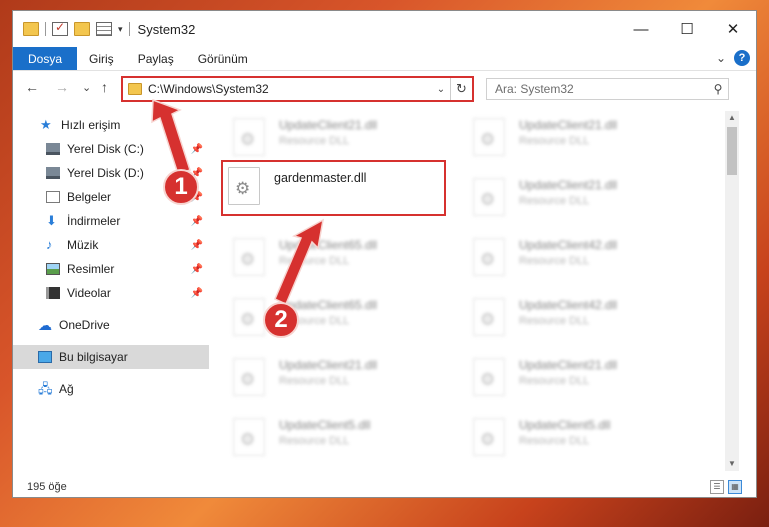  What do you see at coordinates (732, 291) in the screenshot?
I see `vertical-scrollbar: ▲ ▼` at bounding box center [732, 291].